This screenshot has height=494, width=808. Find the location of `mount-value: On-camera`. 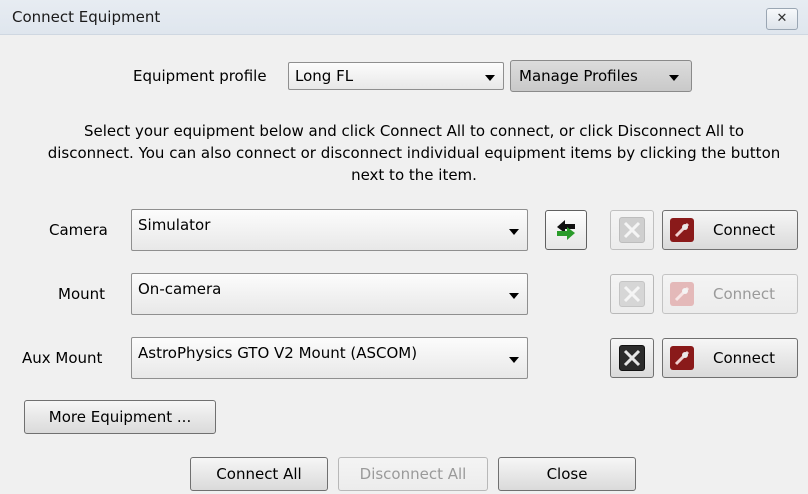

mount-value: On-camera is located at coordinates (180, 289).